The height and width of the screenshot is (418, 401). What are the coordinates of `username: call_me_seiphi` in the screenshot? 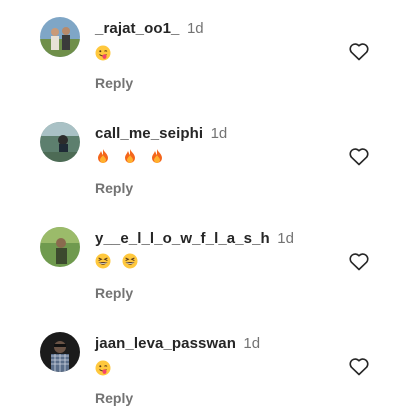 It's located at (149, 133).